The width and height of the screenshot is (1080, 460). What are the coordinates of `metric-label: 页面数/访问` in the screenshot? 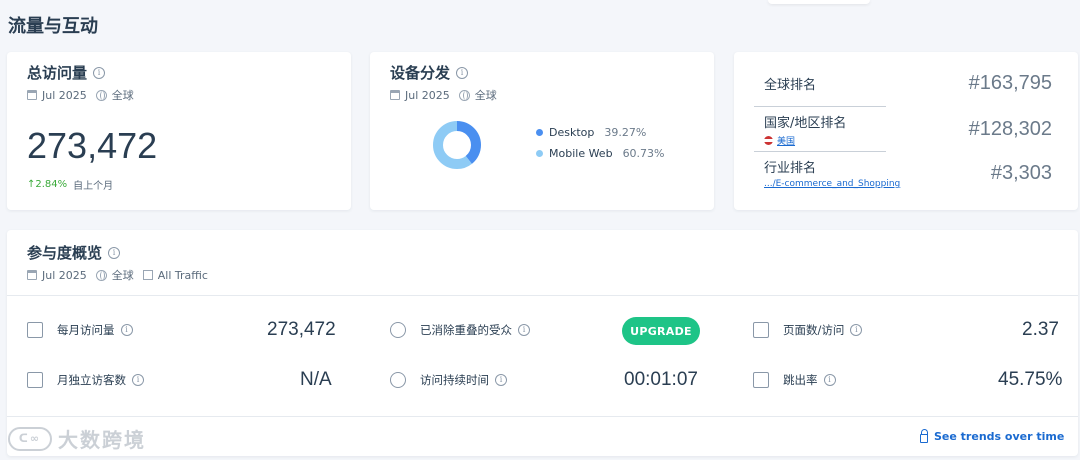 It's located at (814, 330).